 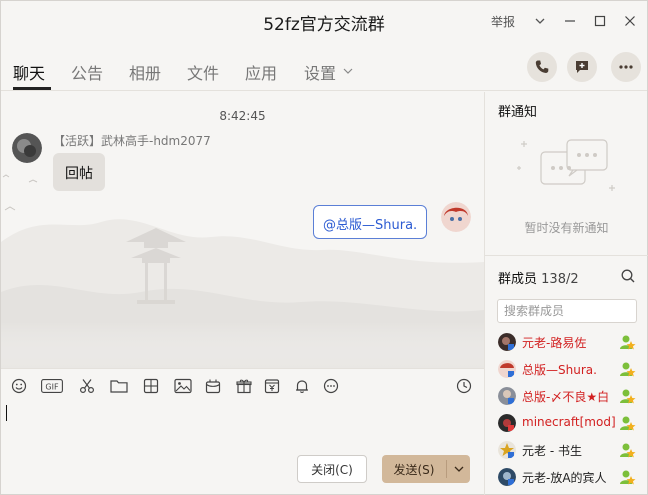 I want to click on add-message-button, so click(x=582, y=67).